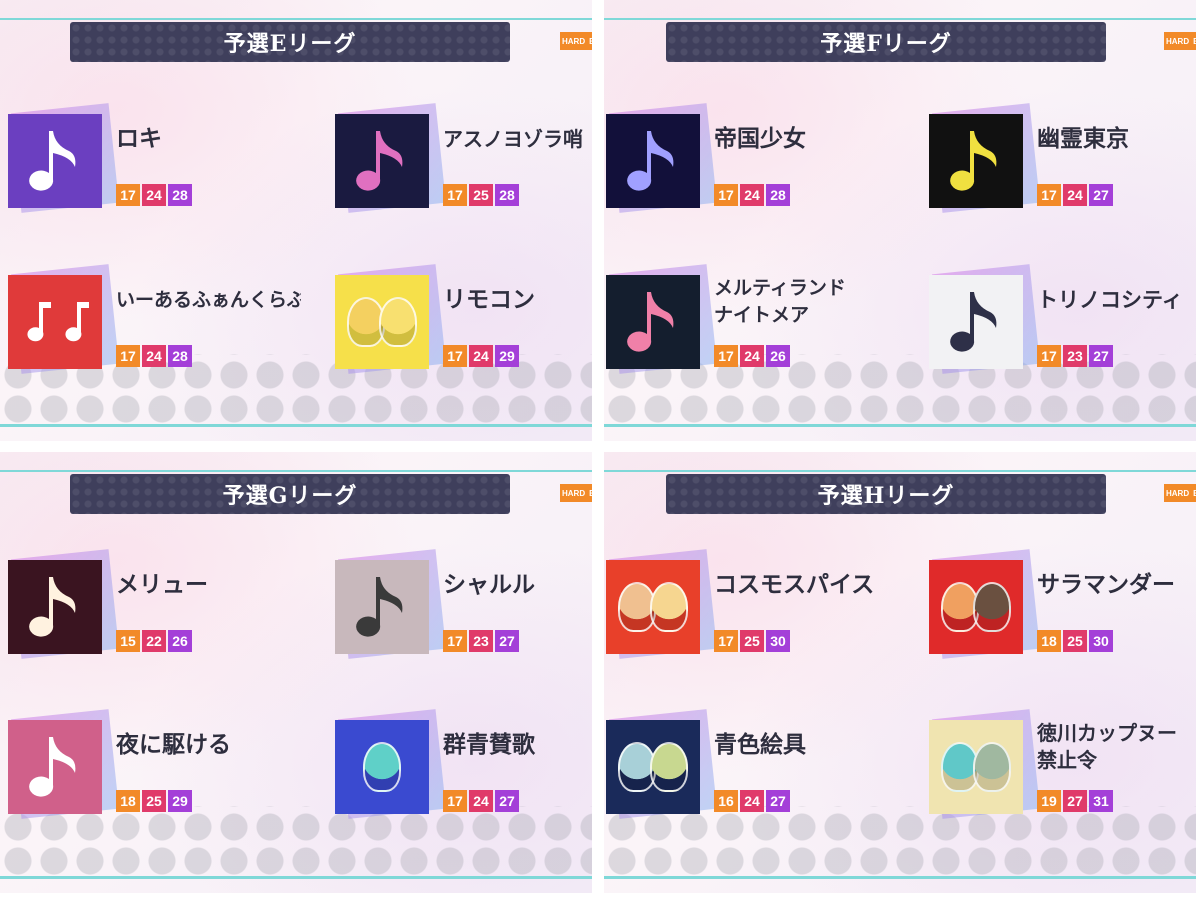  I want to click on level-hard: 18, so click(1049, 641).